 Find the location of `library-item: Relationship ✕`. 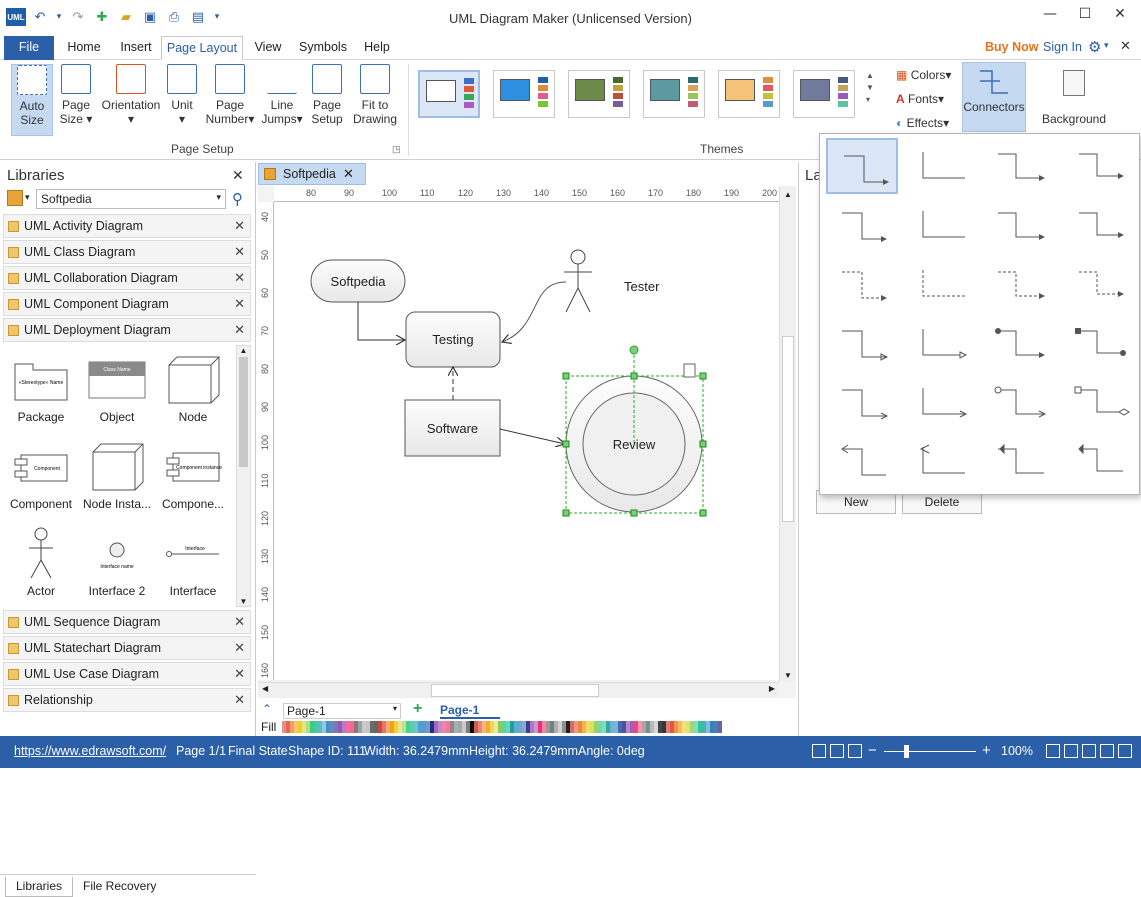

library-item: Relationship ✕ is located at coordinates (127, 700).